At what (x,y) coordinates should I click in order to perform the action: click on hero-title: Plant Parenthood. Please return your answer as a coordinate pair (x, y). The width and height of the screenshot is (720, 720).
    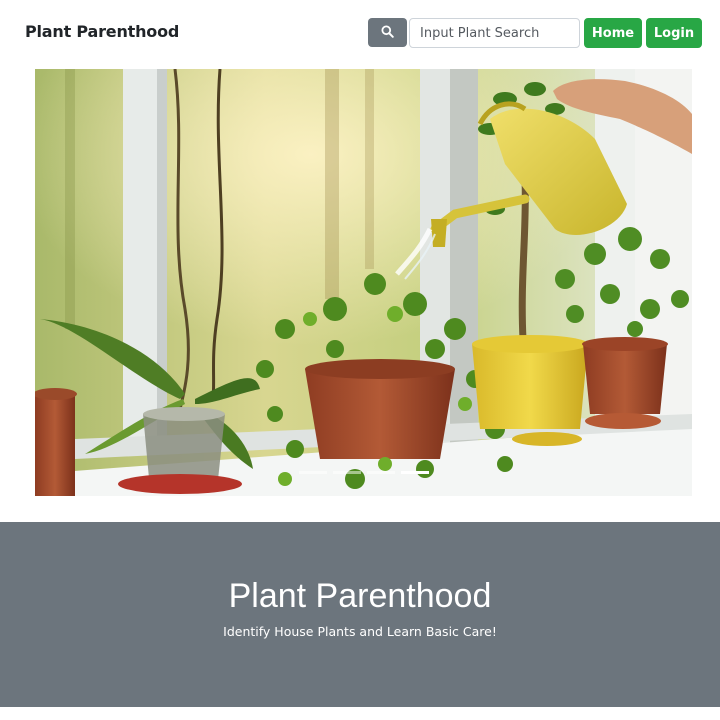
    Looking at the image, I should click on (360, 596).